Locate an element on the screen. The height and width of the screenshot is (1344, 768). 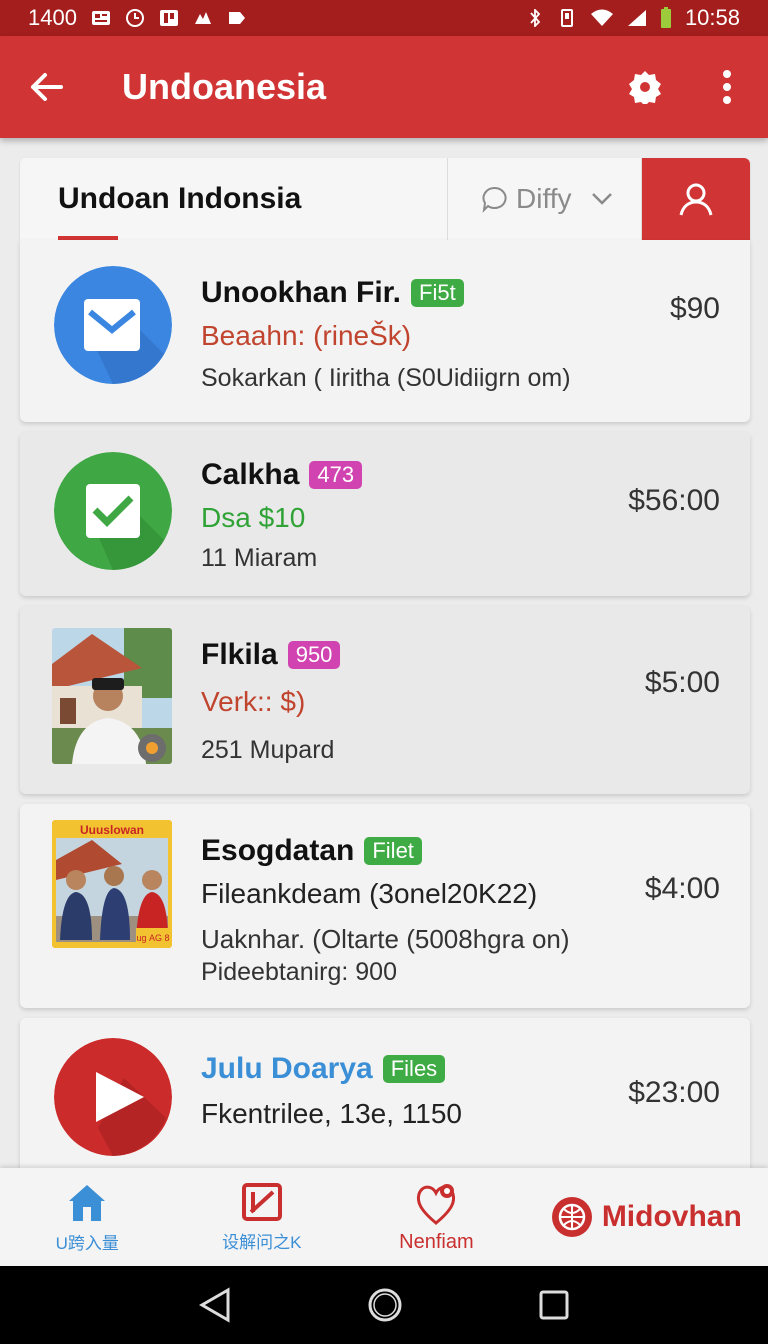
item-price: $90 is located at coordinates (694, 308).